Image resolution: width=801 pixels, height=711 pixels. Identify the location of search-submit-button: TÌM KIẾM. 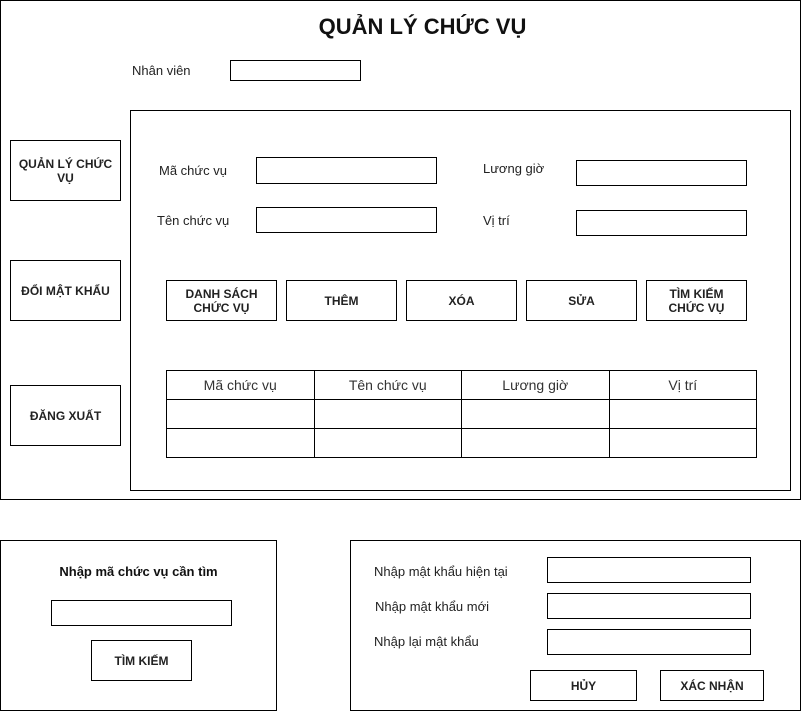
(141, 660).